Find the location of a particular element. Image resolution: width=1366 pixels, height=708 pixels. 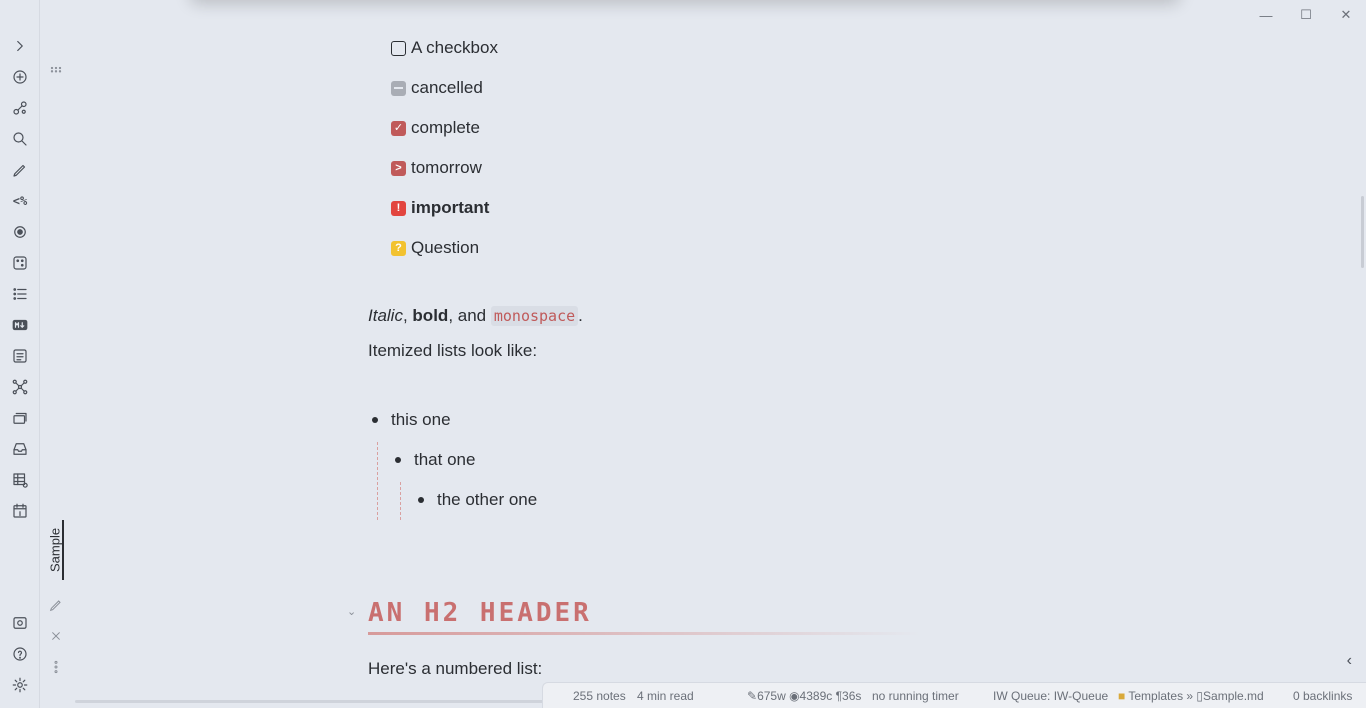

pencil-icon is located at coordinates (20, 170).